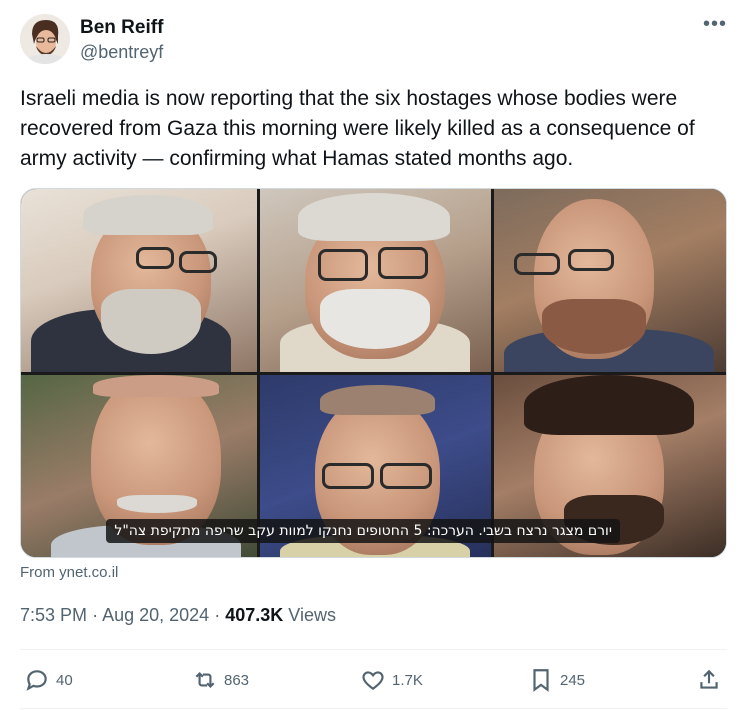 The height and width of the screenshot is (710, 747). I want to click on avatar-illustration, so click(45, 39).